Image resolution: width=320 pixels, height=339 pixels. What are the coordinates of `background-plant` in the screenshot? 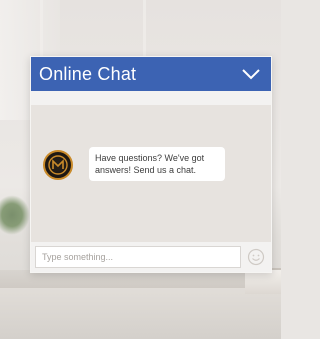 It's located at (15, 215).